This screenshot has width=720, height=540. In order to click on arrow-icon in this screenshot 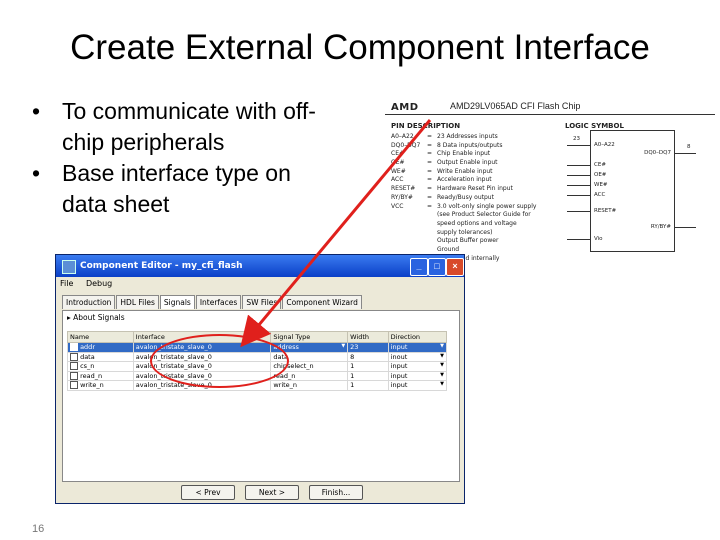, I will do `click(336, 233)`.